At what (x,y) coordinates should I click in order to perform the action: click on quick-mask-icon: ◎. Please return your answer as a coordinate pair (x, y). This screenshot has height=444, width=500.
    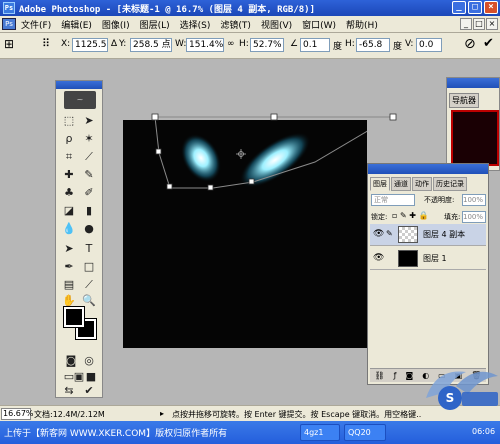
    Looking at the image, I should click on (89, 361).